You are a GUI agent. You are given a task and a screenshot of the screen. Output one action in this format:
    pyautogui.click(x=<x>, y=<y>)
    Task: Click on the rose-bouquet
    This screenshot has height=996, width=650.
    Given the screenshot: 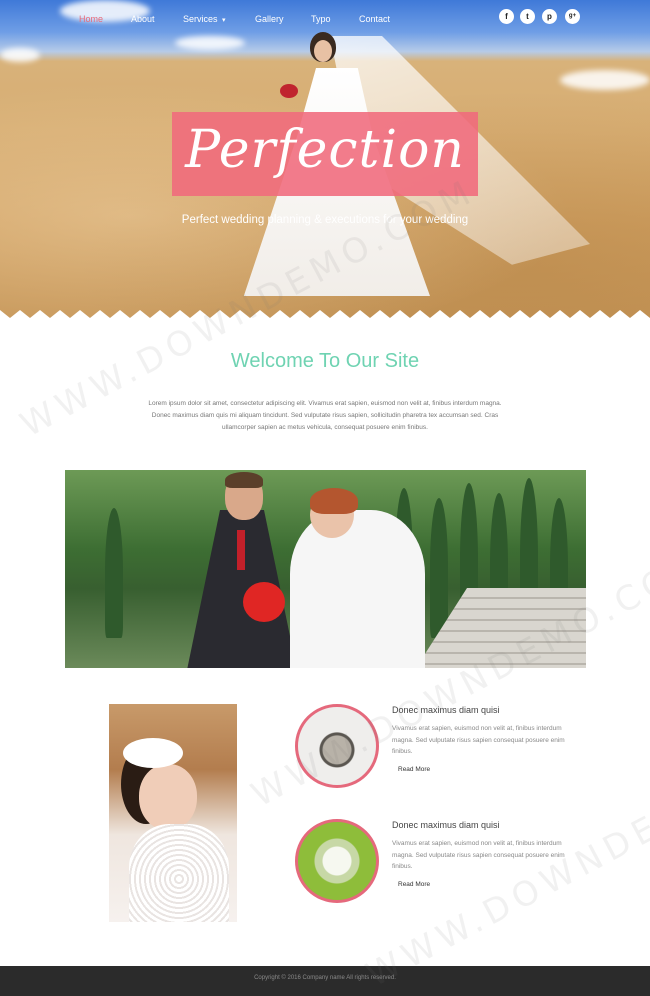 What is the action you would take?
    pyautogui.click(x=264, y=602)
    